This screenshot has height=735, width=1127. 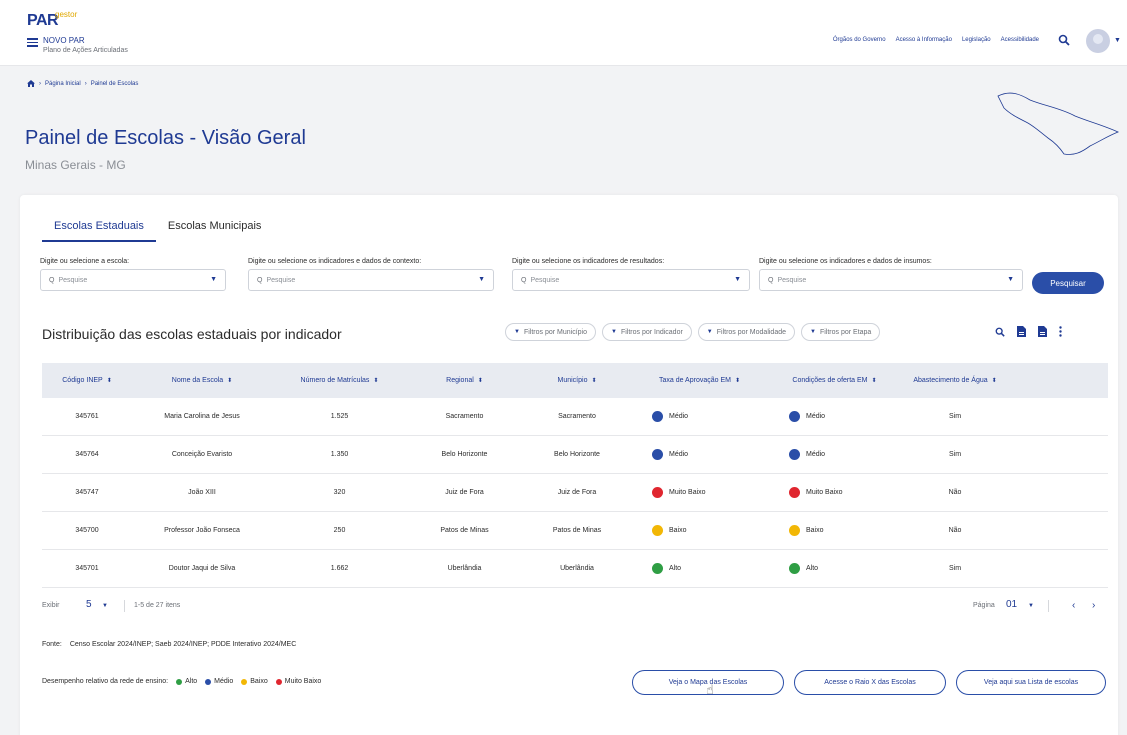 I want to click on column-header-condicoes-oferta: Condições de oferta EM ⬍, so click(x=834, y=380).